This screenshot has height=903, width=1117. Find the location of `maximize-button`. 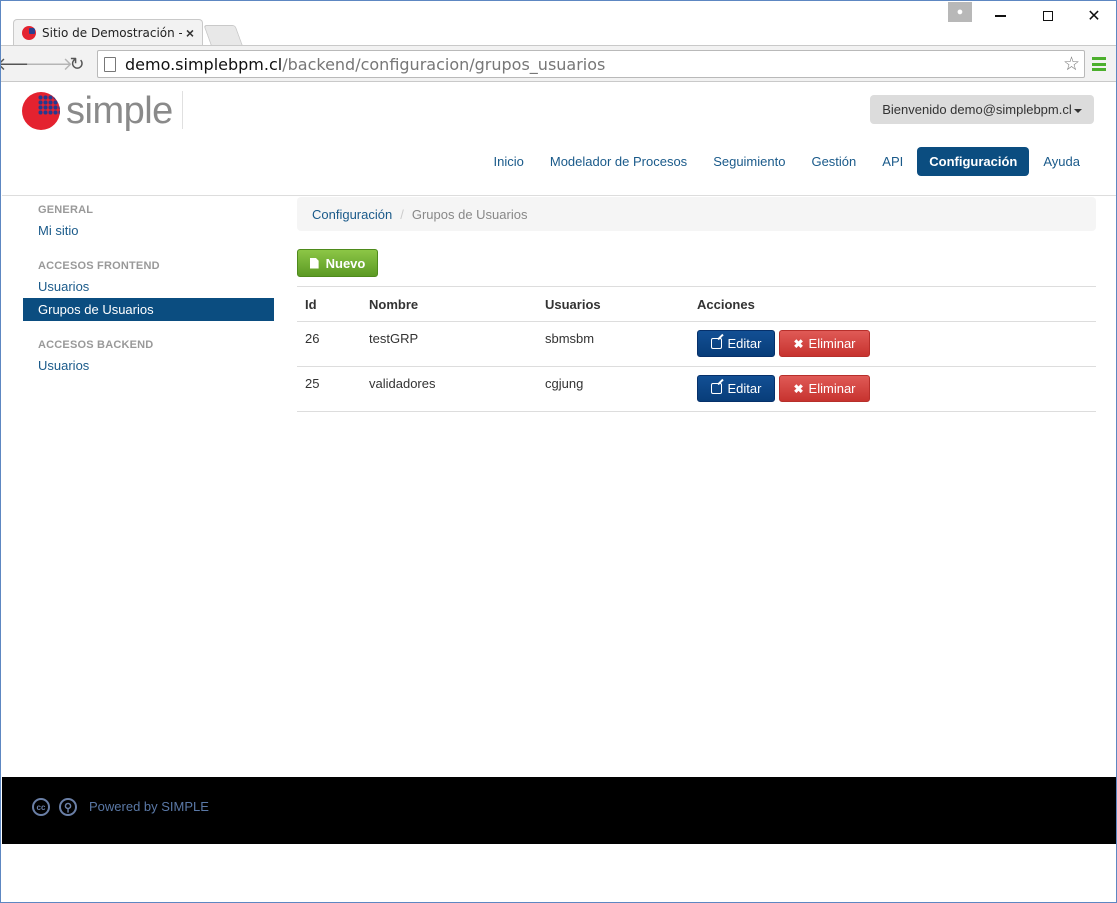

maximize-button is located at coordinates (1048, 16).